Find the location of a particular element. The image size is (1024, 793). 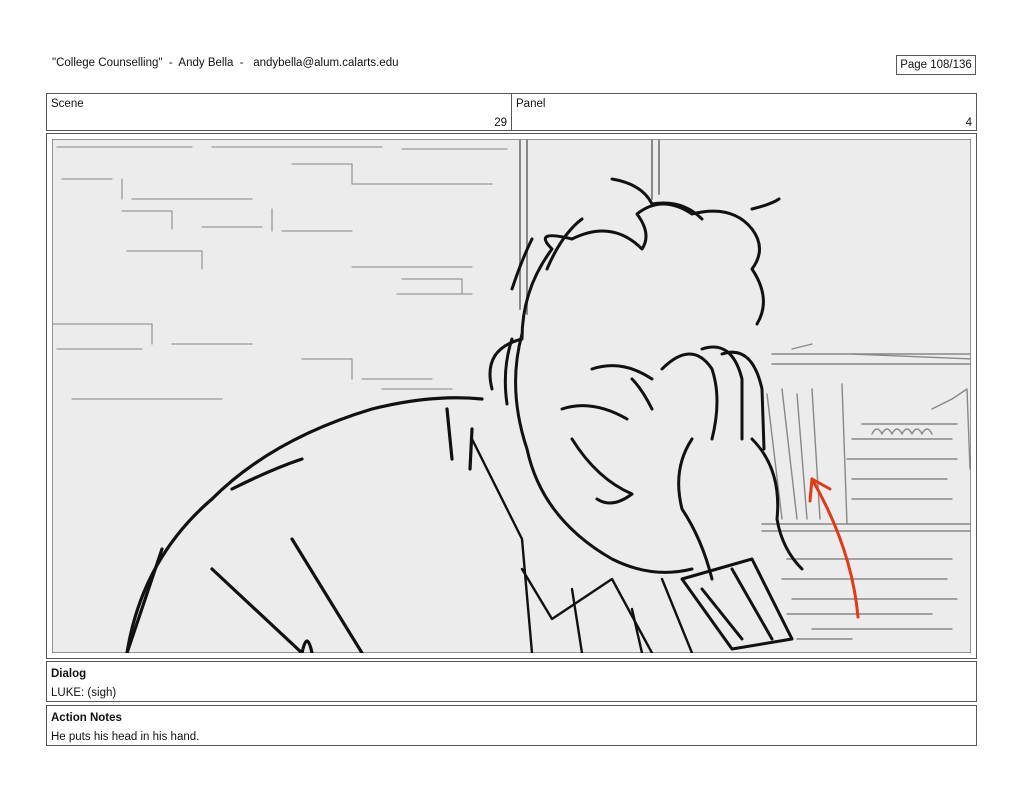

panel-label: Panel is located at coordinates (531, 104).